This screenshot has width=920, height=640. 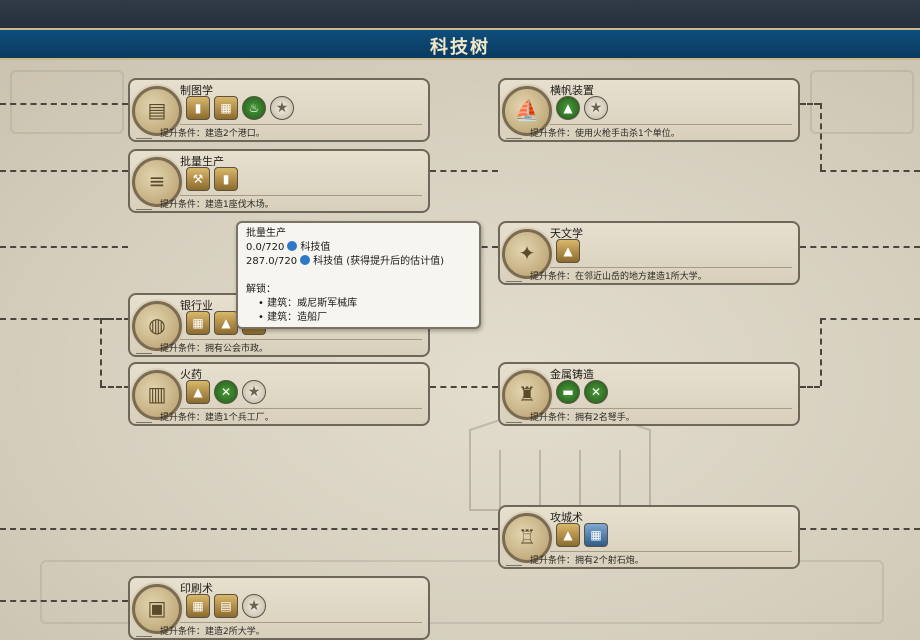 I want to click on shipyard-icon: ▮, so click(x=226, y=179).